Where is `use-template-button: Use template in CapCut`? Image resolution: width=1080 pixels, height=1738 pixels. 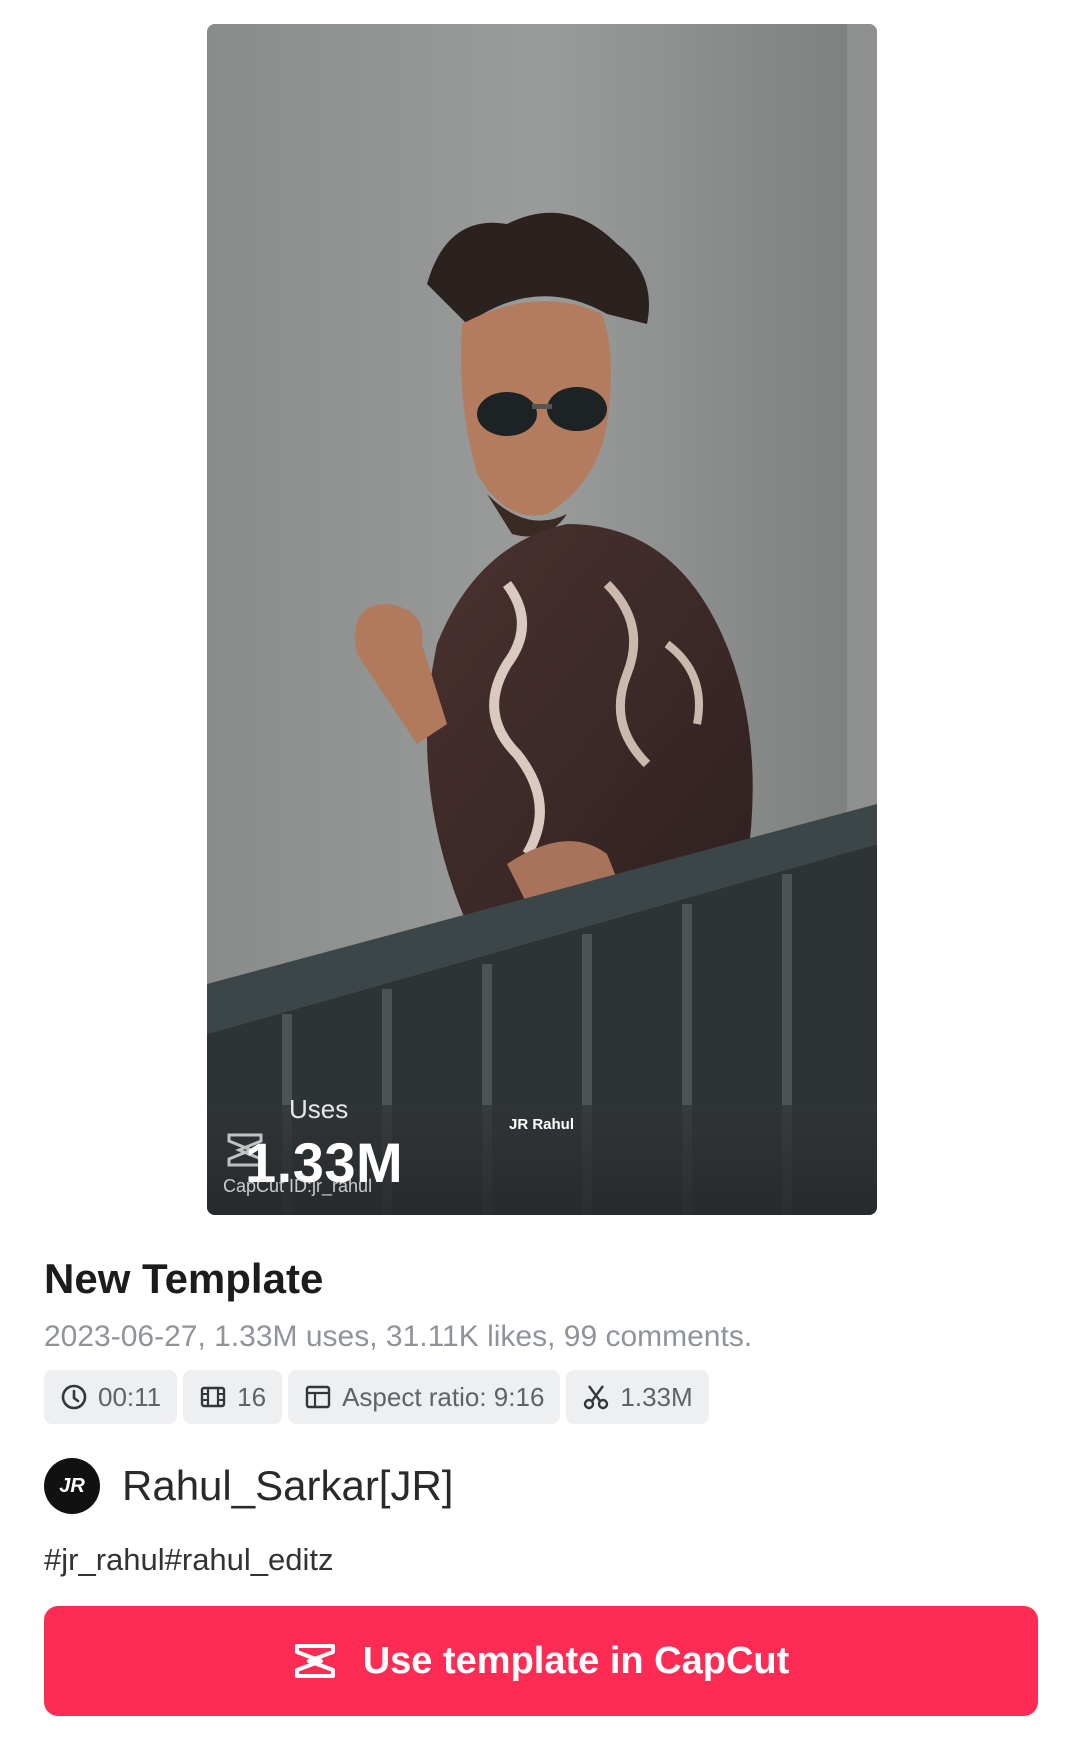 use-template-button: Use template in CapCut is located at coordinates (541, 1661).